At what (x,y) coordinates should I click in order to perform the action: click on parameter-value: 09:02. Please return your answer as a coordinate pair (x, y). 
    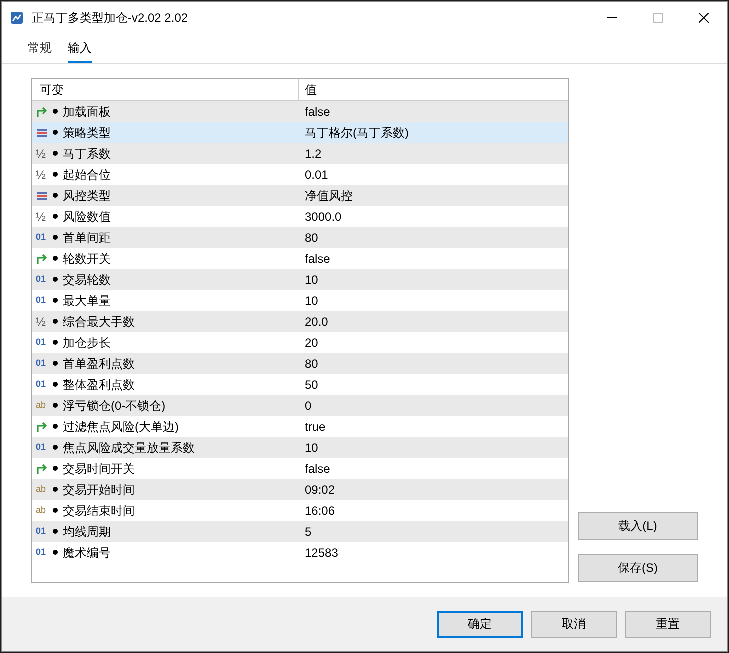
    Looking at the image, I should click on (320, 490).